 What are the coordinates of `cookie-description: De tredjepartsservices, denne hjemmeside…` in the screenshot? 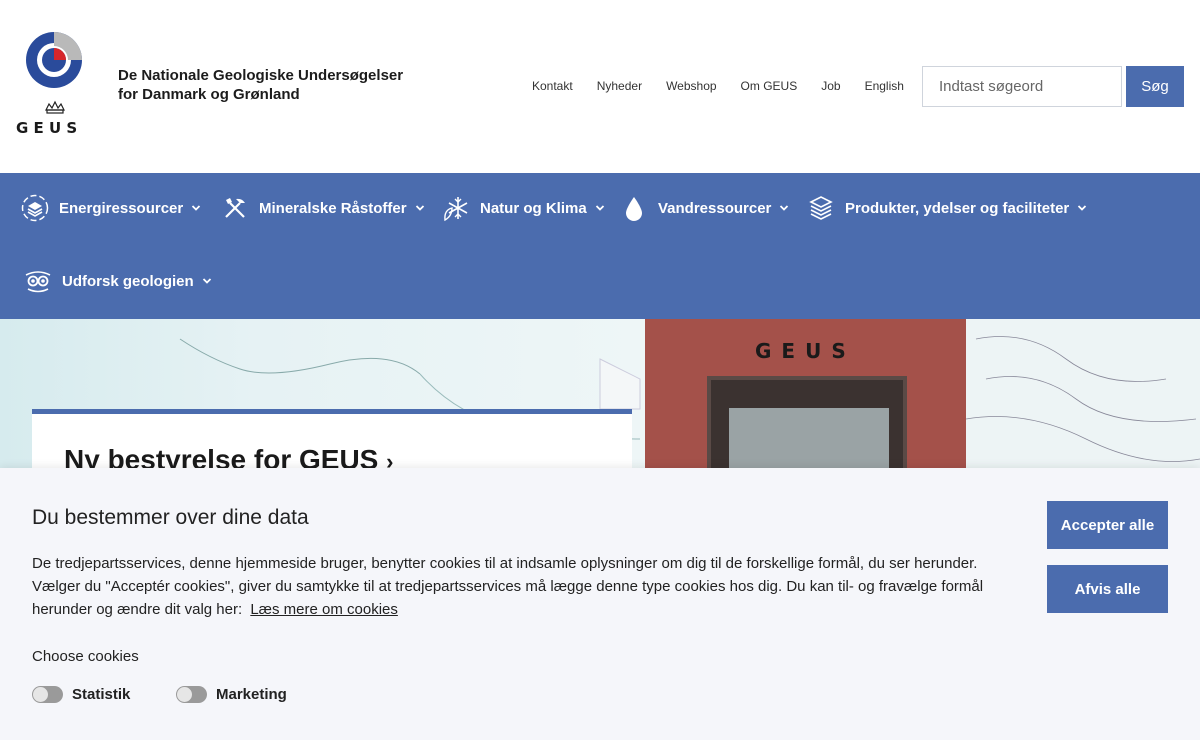 It's located at (512, 586).